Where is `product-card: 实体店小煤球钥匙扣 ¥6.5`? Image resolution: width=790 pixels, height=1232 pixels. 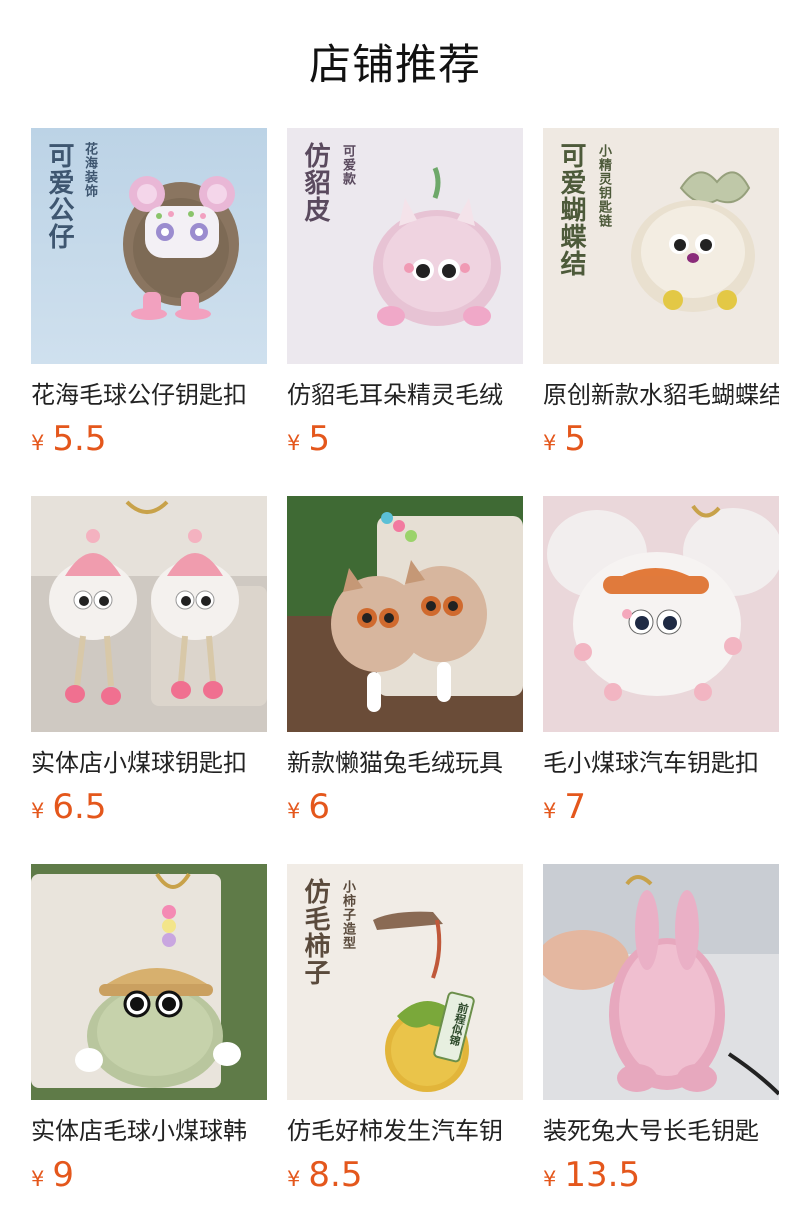 product-card: 实体店小煤球钥匙扣 ¥6.5 is located at coordinates (149, 665).